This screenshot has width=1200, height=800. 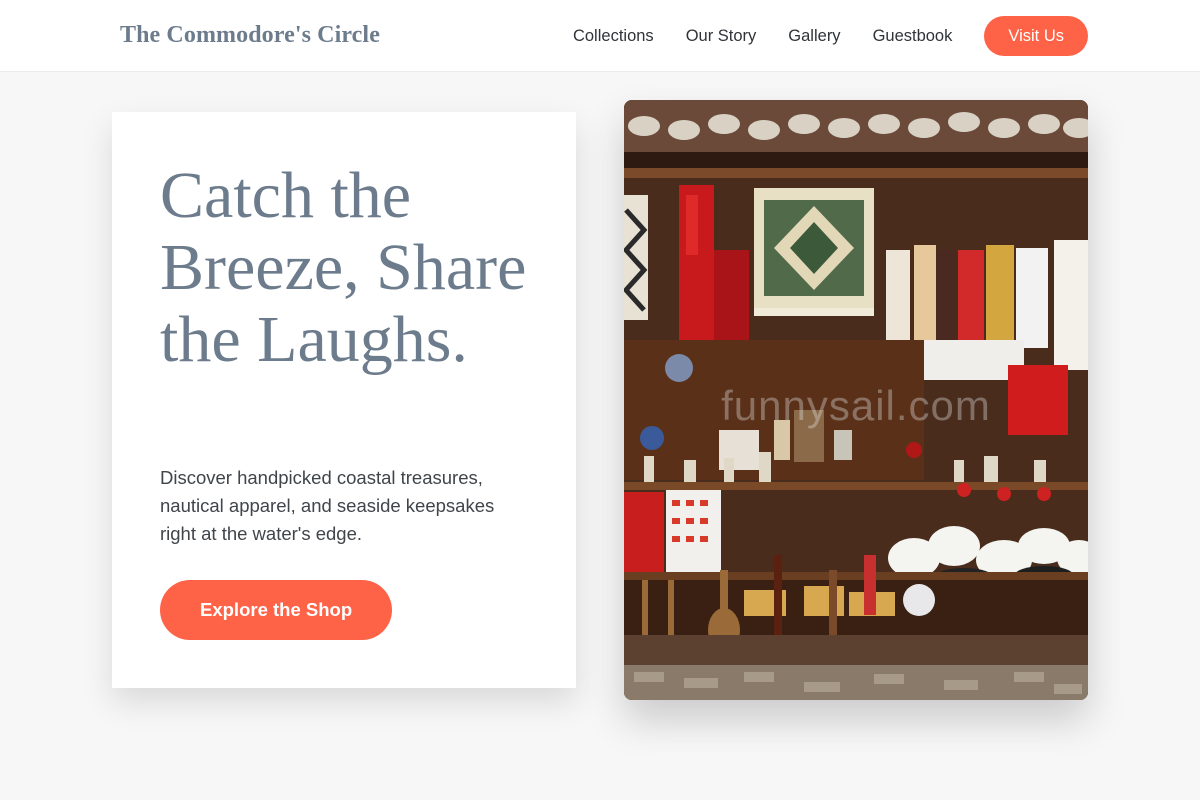 What do you see at coordinates (343, 267) in the screenshot?
I see `hero-headline: Catch the Breeze, Share the Laughs.` at bounding box center [343, 267].